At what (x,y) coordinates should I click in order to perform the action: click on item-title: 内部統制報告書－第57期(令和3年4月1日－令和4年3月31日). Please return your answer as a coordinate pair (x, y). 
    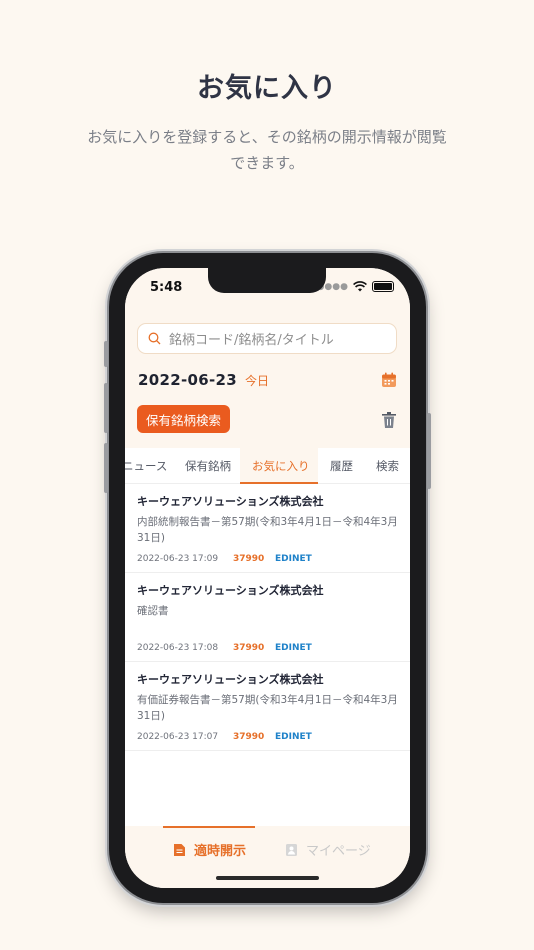
    Looking at the image, I should click on (267, 530).